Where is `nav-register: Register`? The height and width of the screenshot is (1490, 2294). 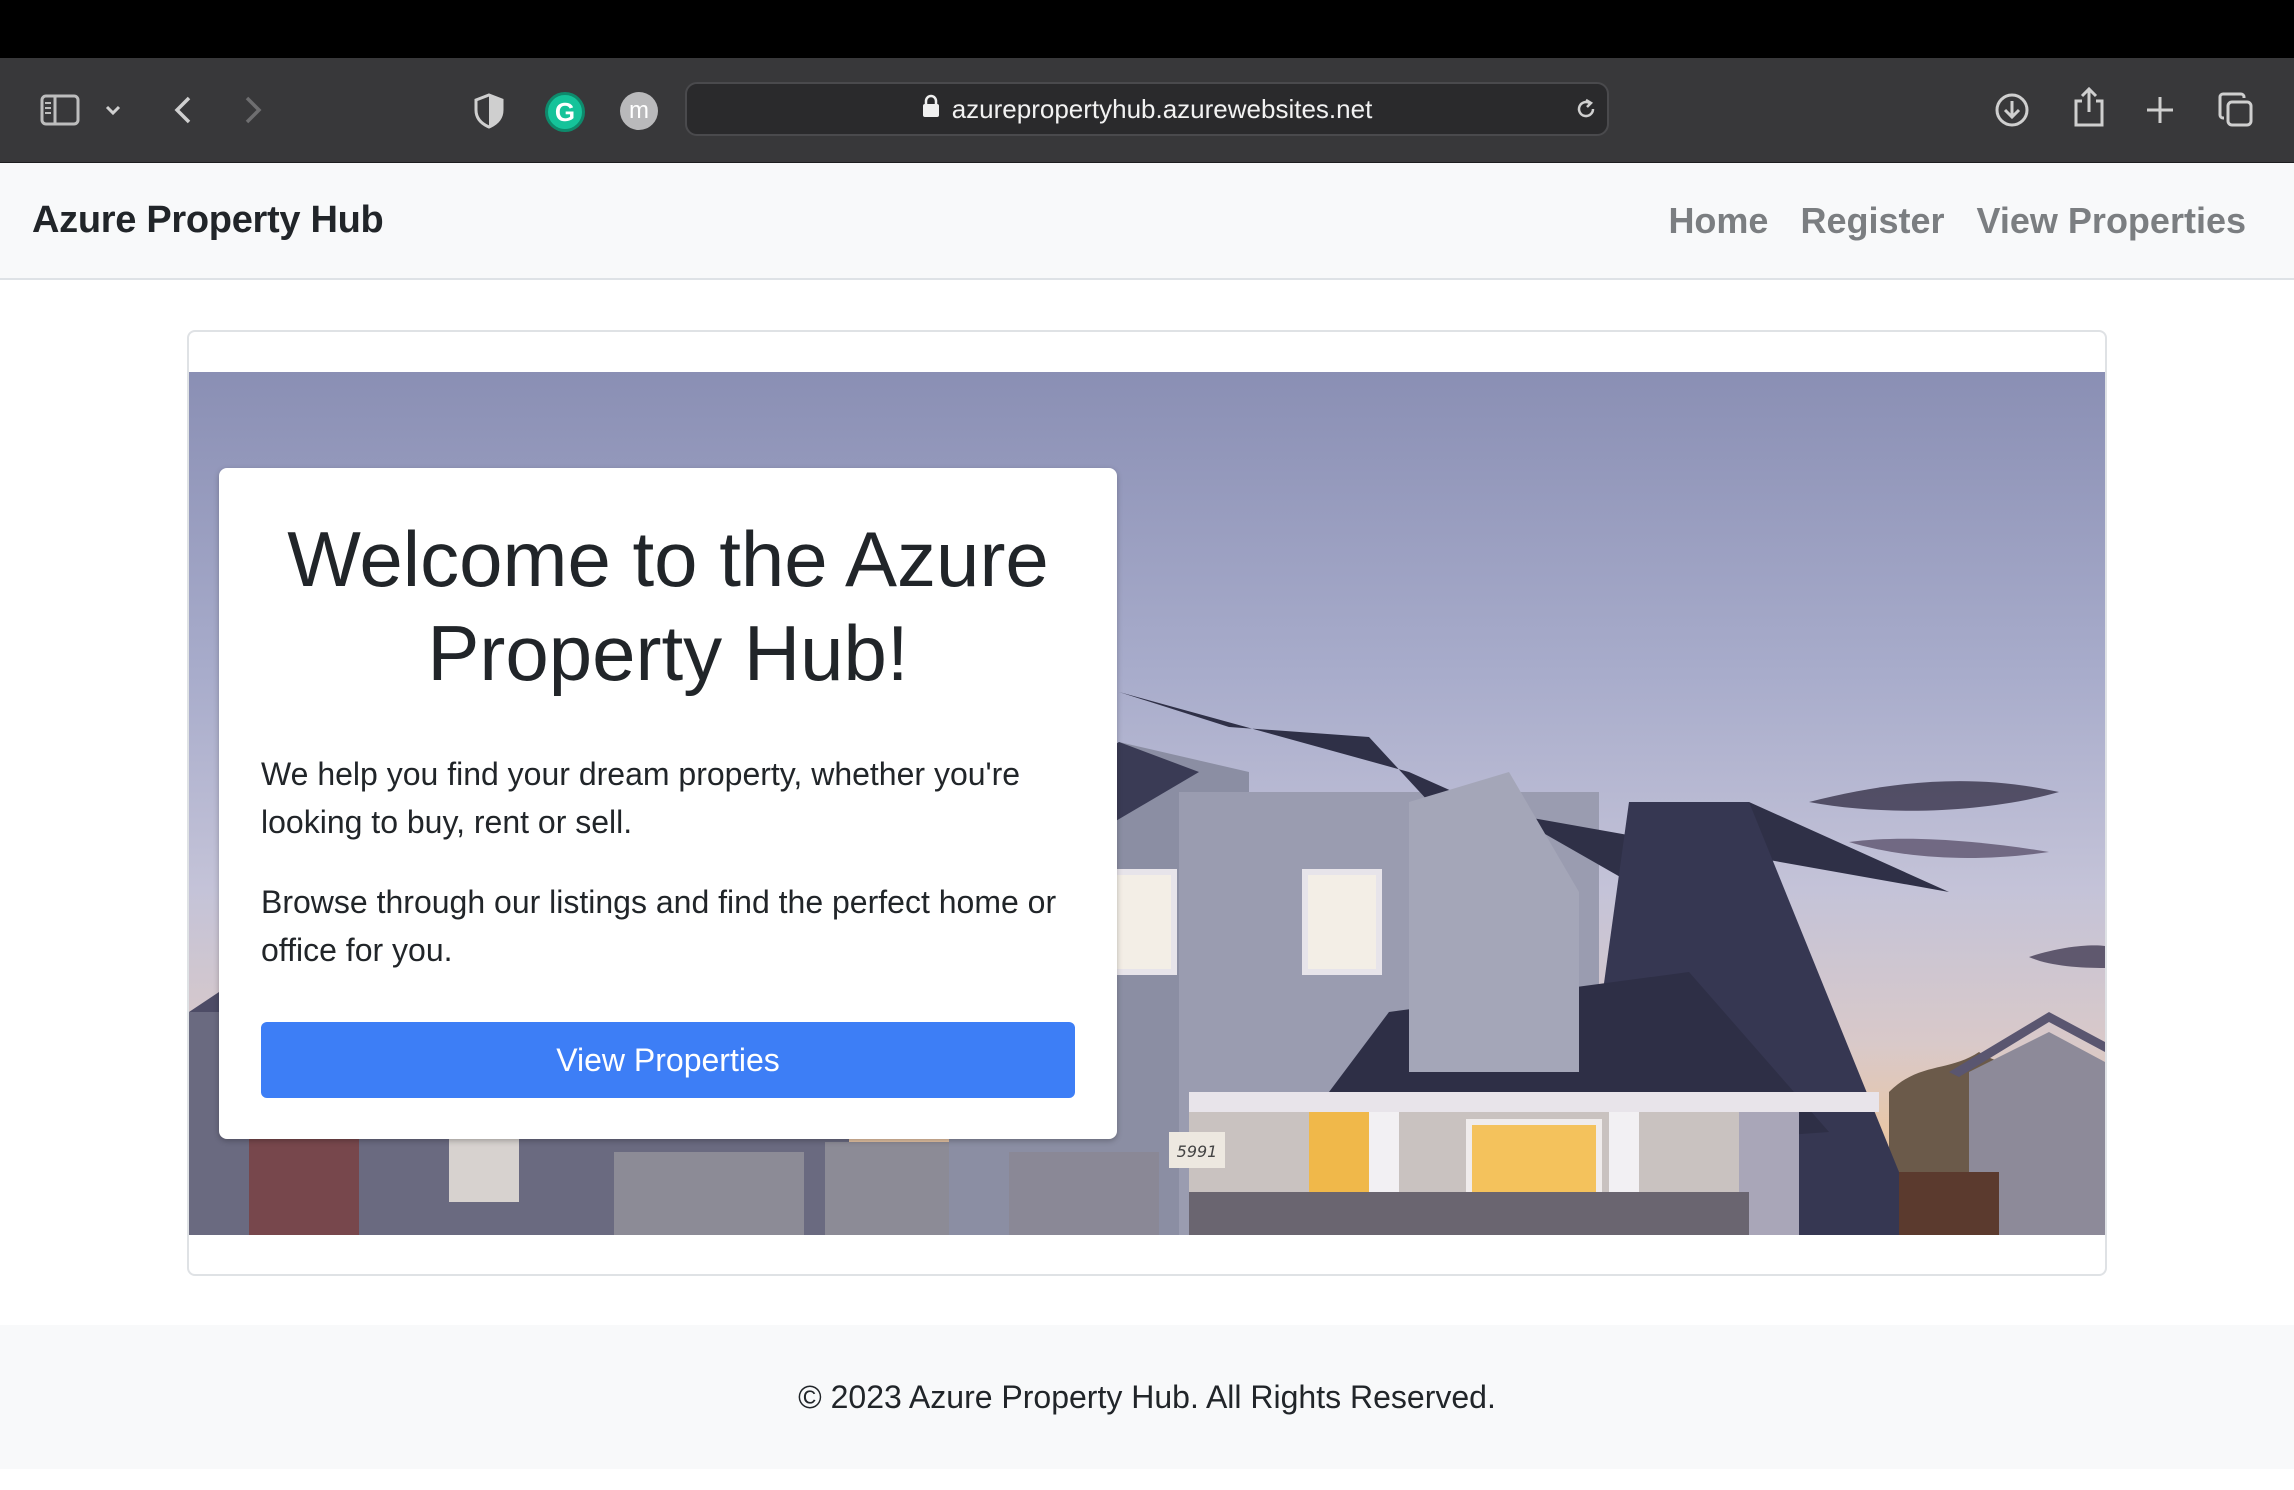 nav-register: Register is located at coordinates (1872, 221).